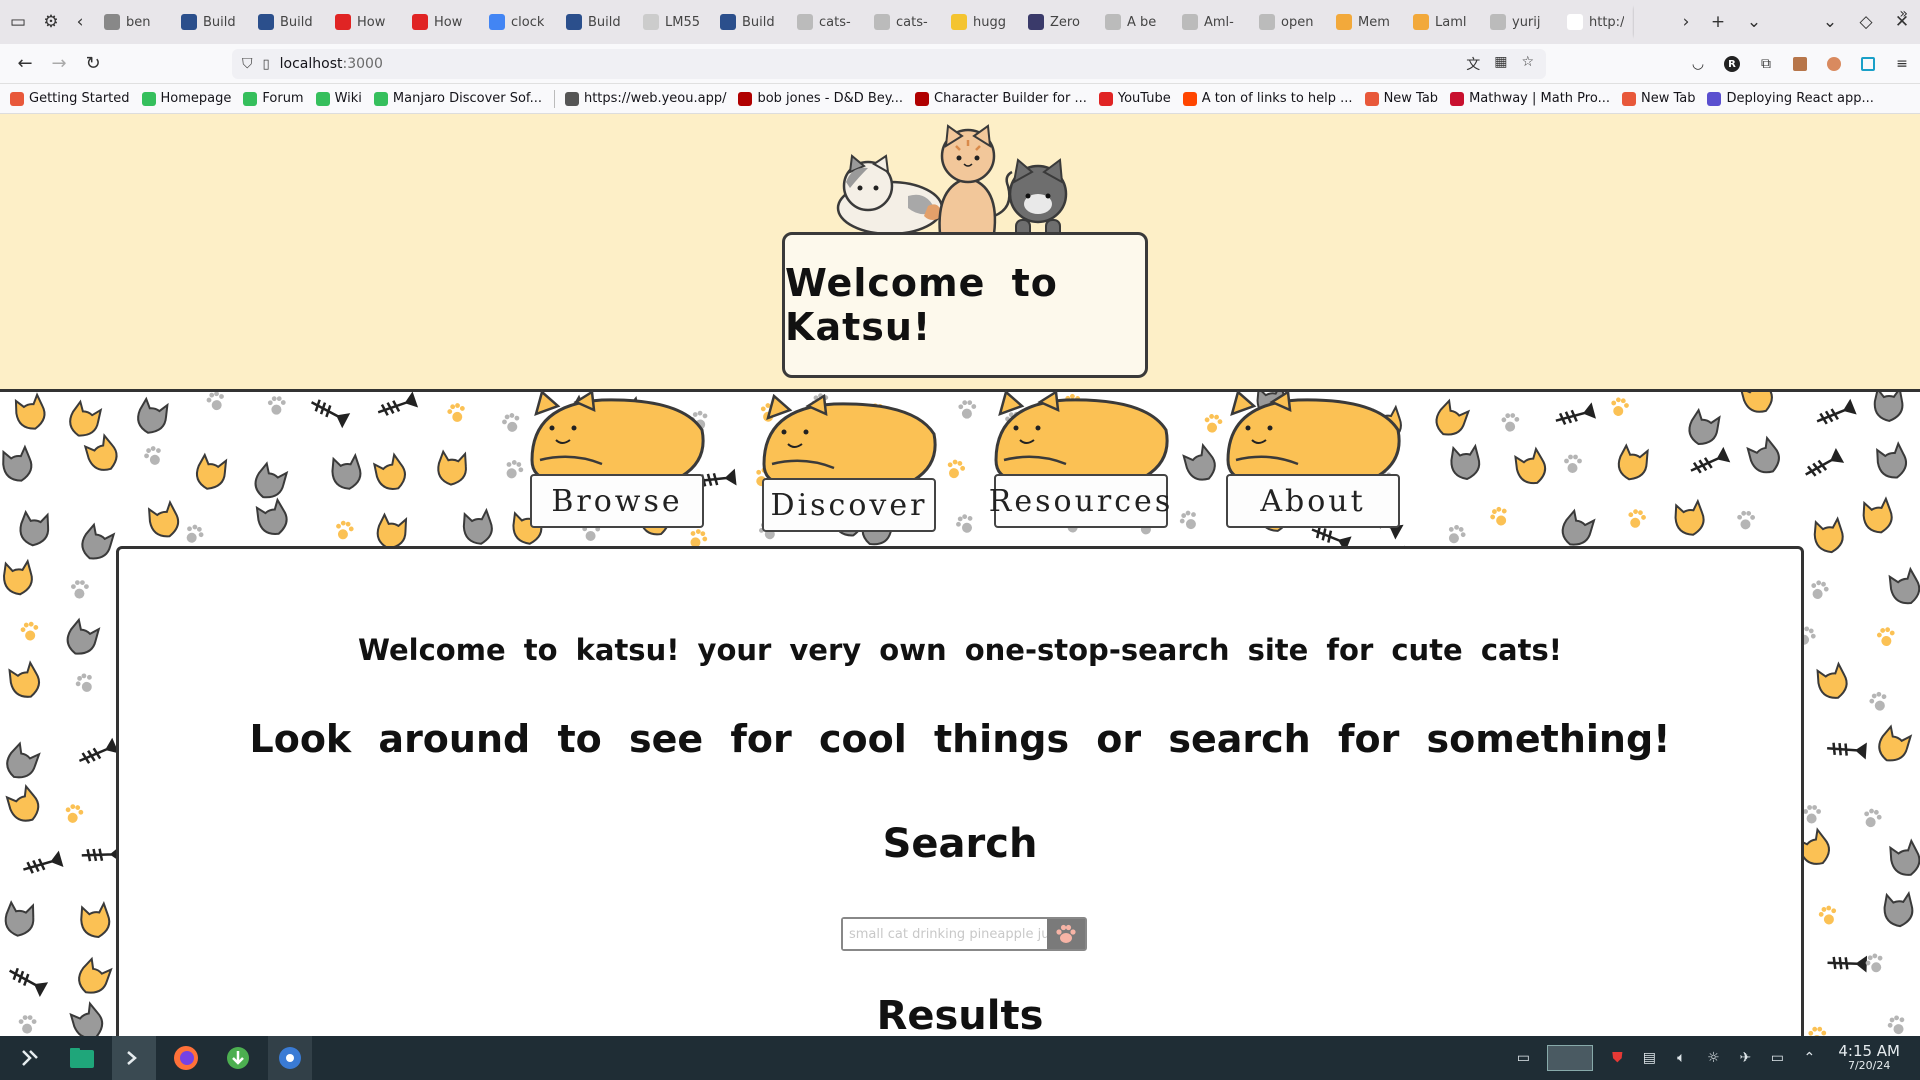 Image resolution: width=1920 pixels, height=1080 pixels. What do you see at coordinates (1364, 22) in the screenshot?
I see `browser-tab: Mem` at bounding box center [1364, 22].